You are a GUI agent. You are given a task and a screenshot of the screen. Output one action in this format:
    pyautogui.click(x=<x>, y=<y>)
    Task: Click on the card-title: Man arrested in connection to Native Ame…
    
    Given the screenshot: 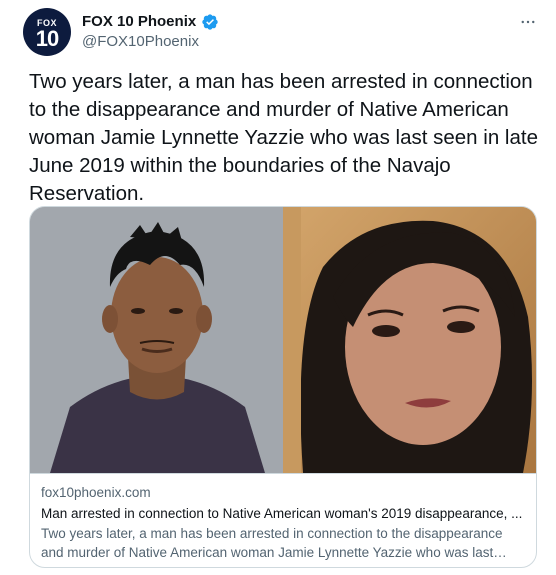 What is the action you would take?
    pyautogui.click(x=282, y=513)
    